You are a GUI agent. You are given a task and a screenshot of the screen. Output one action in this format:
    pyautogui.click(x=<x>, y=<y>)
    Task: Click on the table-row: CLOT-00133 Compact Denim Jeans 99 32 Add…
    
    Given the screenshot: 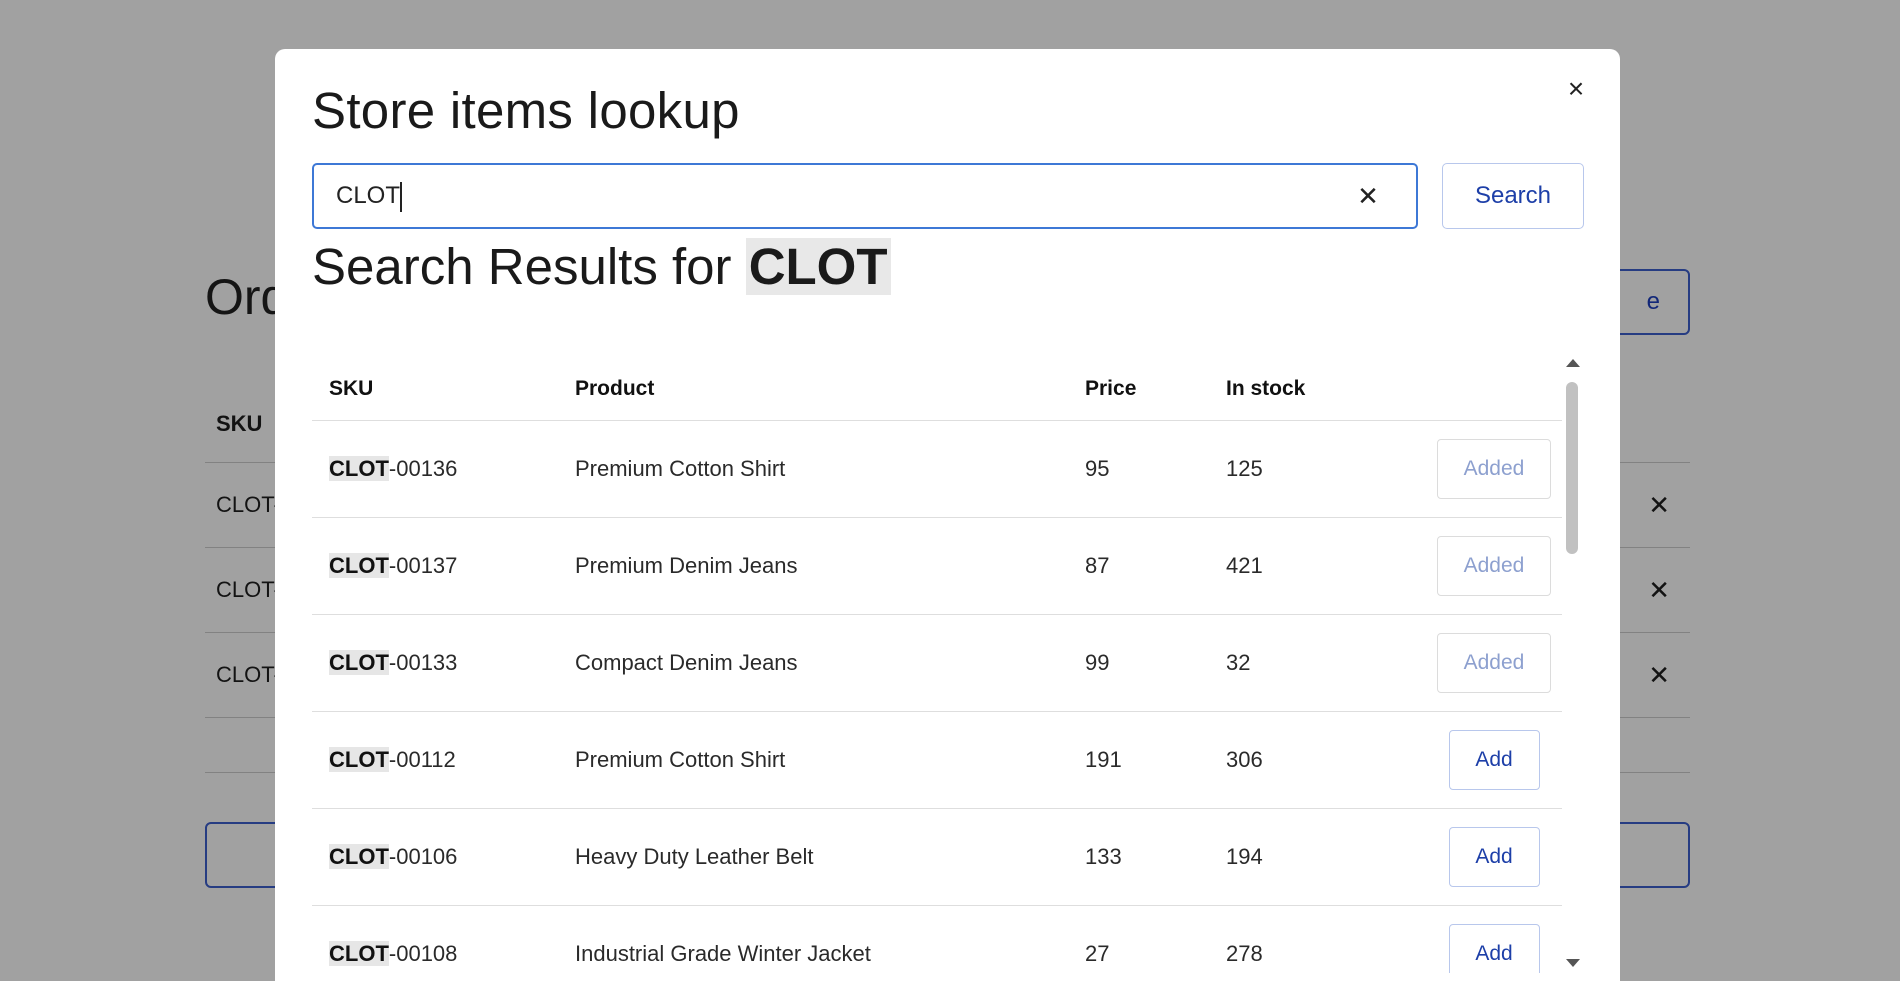 What is the action you would take?
    pyautogui.click(x=937, y=663)
    